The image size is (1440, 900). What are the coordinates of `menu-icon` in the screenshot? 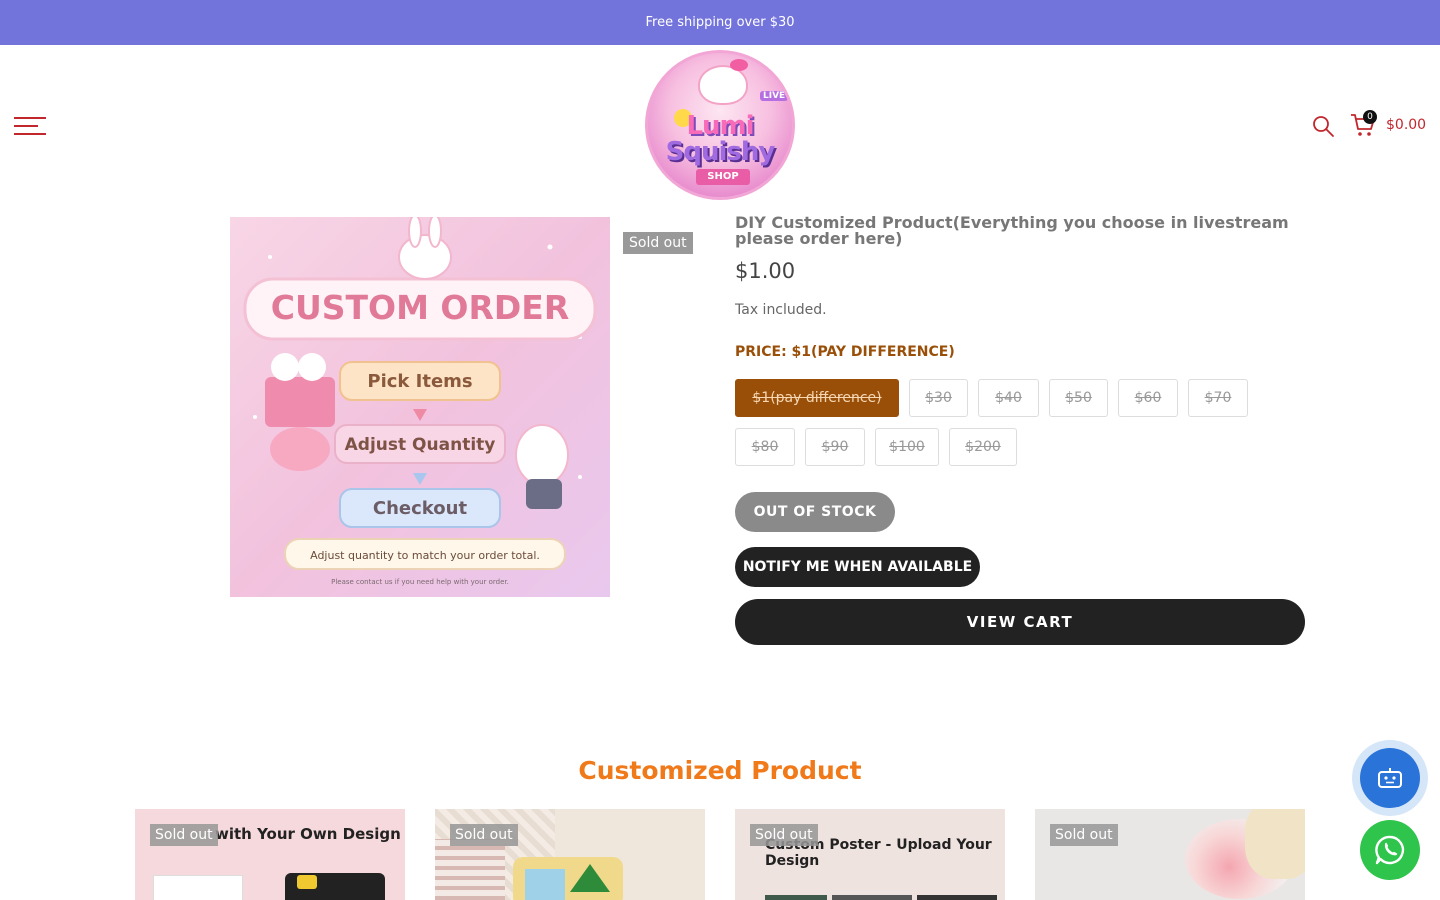 It's located at (30, 126).